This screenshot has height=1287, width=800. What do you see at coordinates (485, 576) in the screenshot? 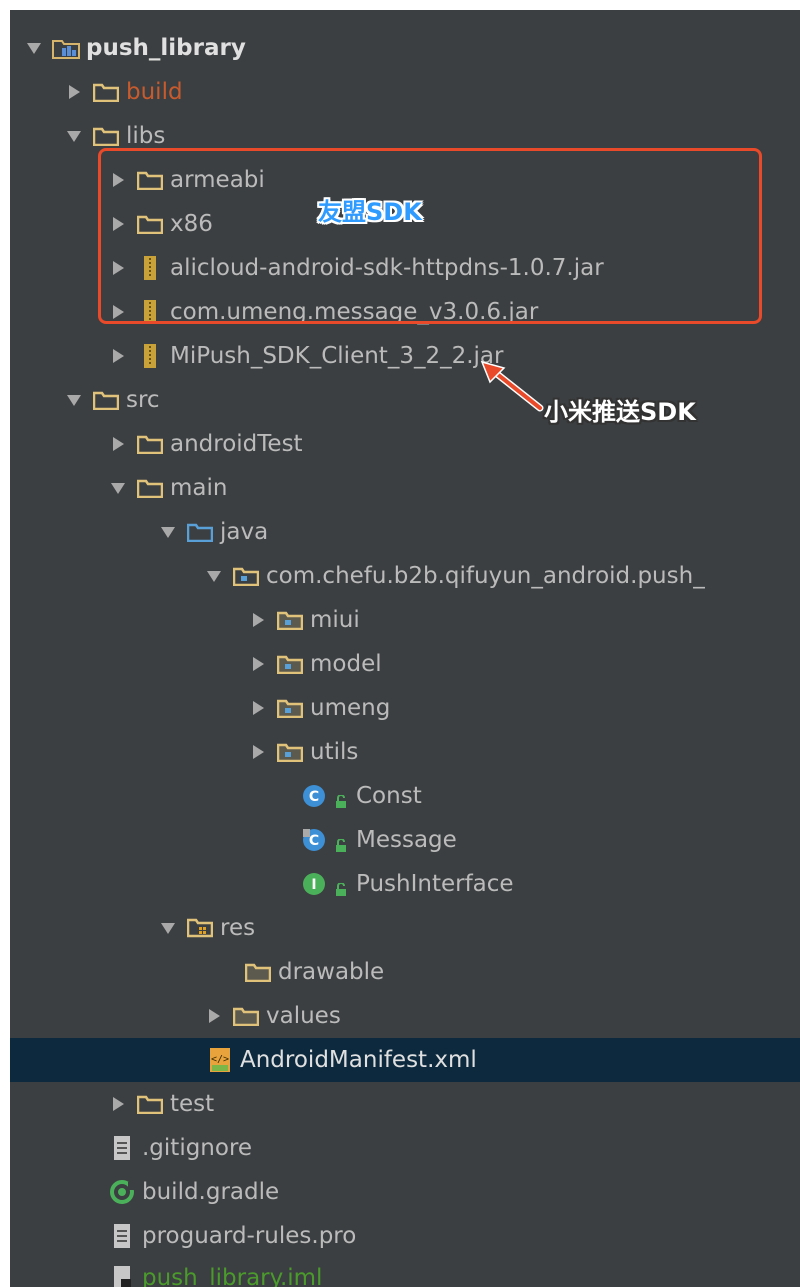
I see `tree-label: com.chefu.b2b.qifuyun_android.push_` at bounding box center [485, 576].